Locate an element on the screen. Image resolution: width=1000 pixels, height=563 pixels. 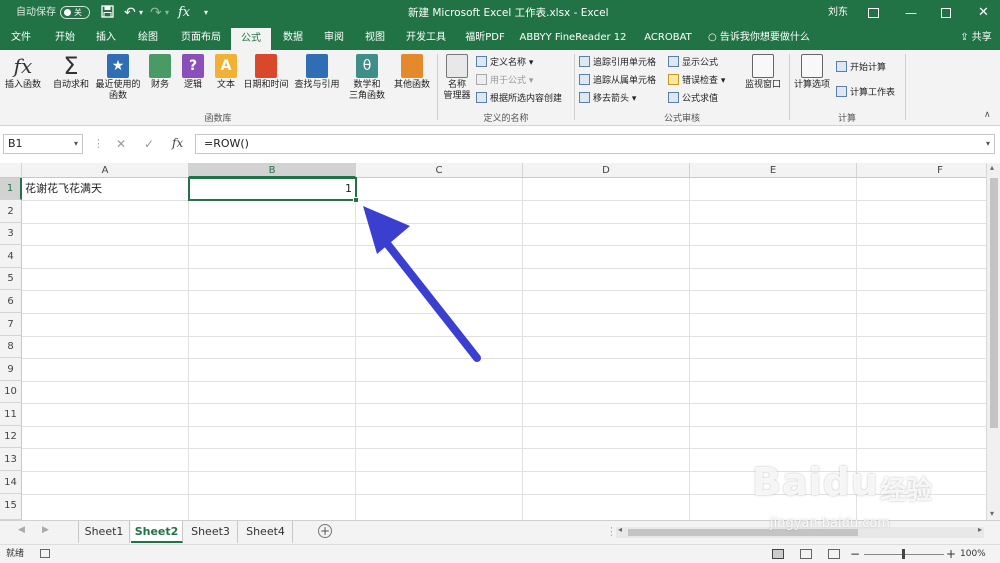
insert-function-quick-icon: fx is located at coordinates (184, 13).